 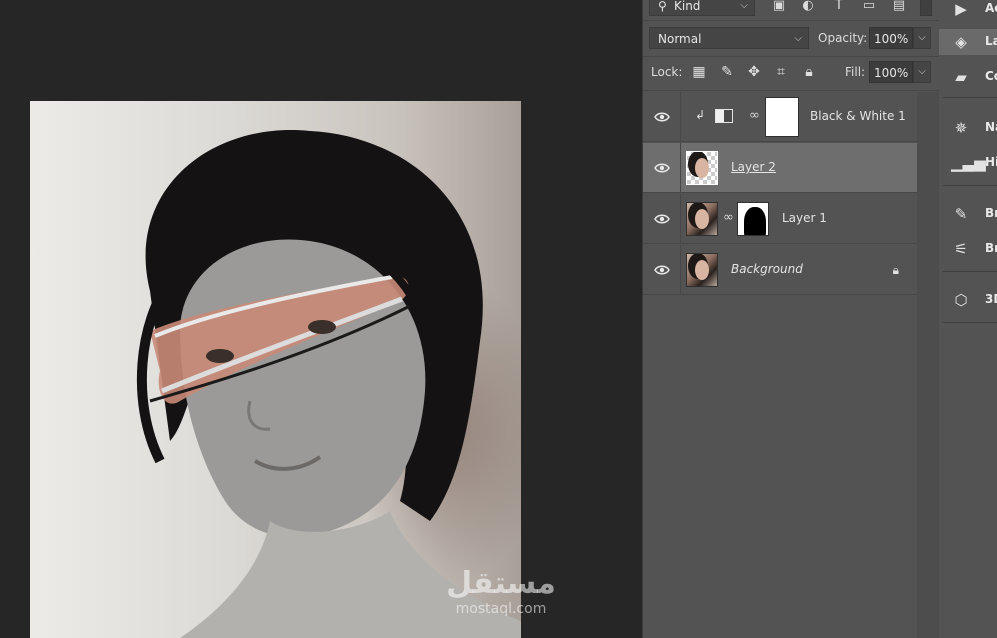 What do you see at coordinates (991, 127) in the screenshot?
I see `dock-item-label: Na` at bounding box center [991, 127].